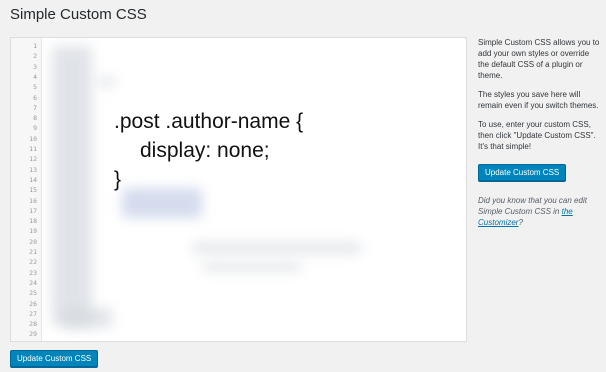 The height and width of the screenshot is (372, 606). Describe the element at coordinates (33, 138) in the screenshot. I see `line-number: 10` at that location.